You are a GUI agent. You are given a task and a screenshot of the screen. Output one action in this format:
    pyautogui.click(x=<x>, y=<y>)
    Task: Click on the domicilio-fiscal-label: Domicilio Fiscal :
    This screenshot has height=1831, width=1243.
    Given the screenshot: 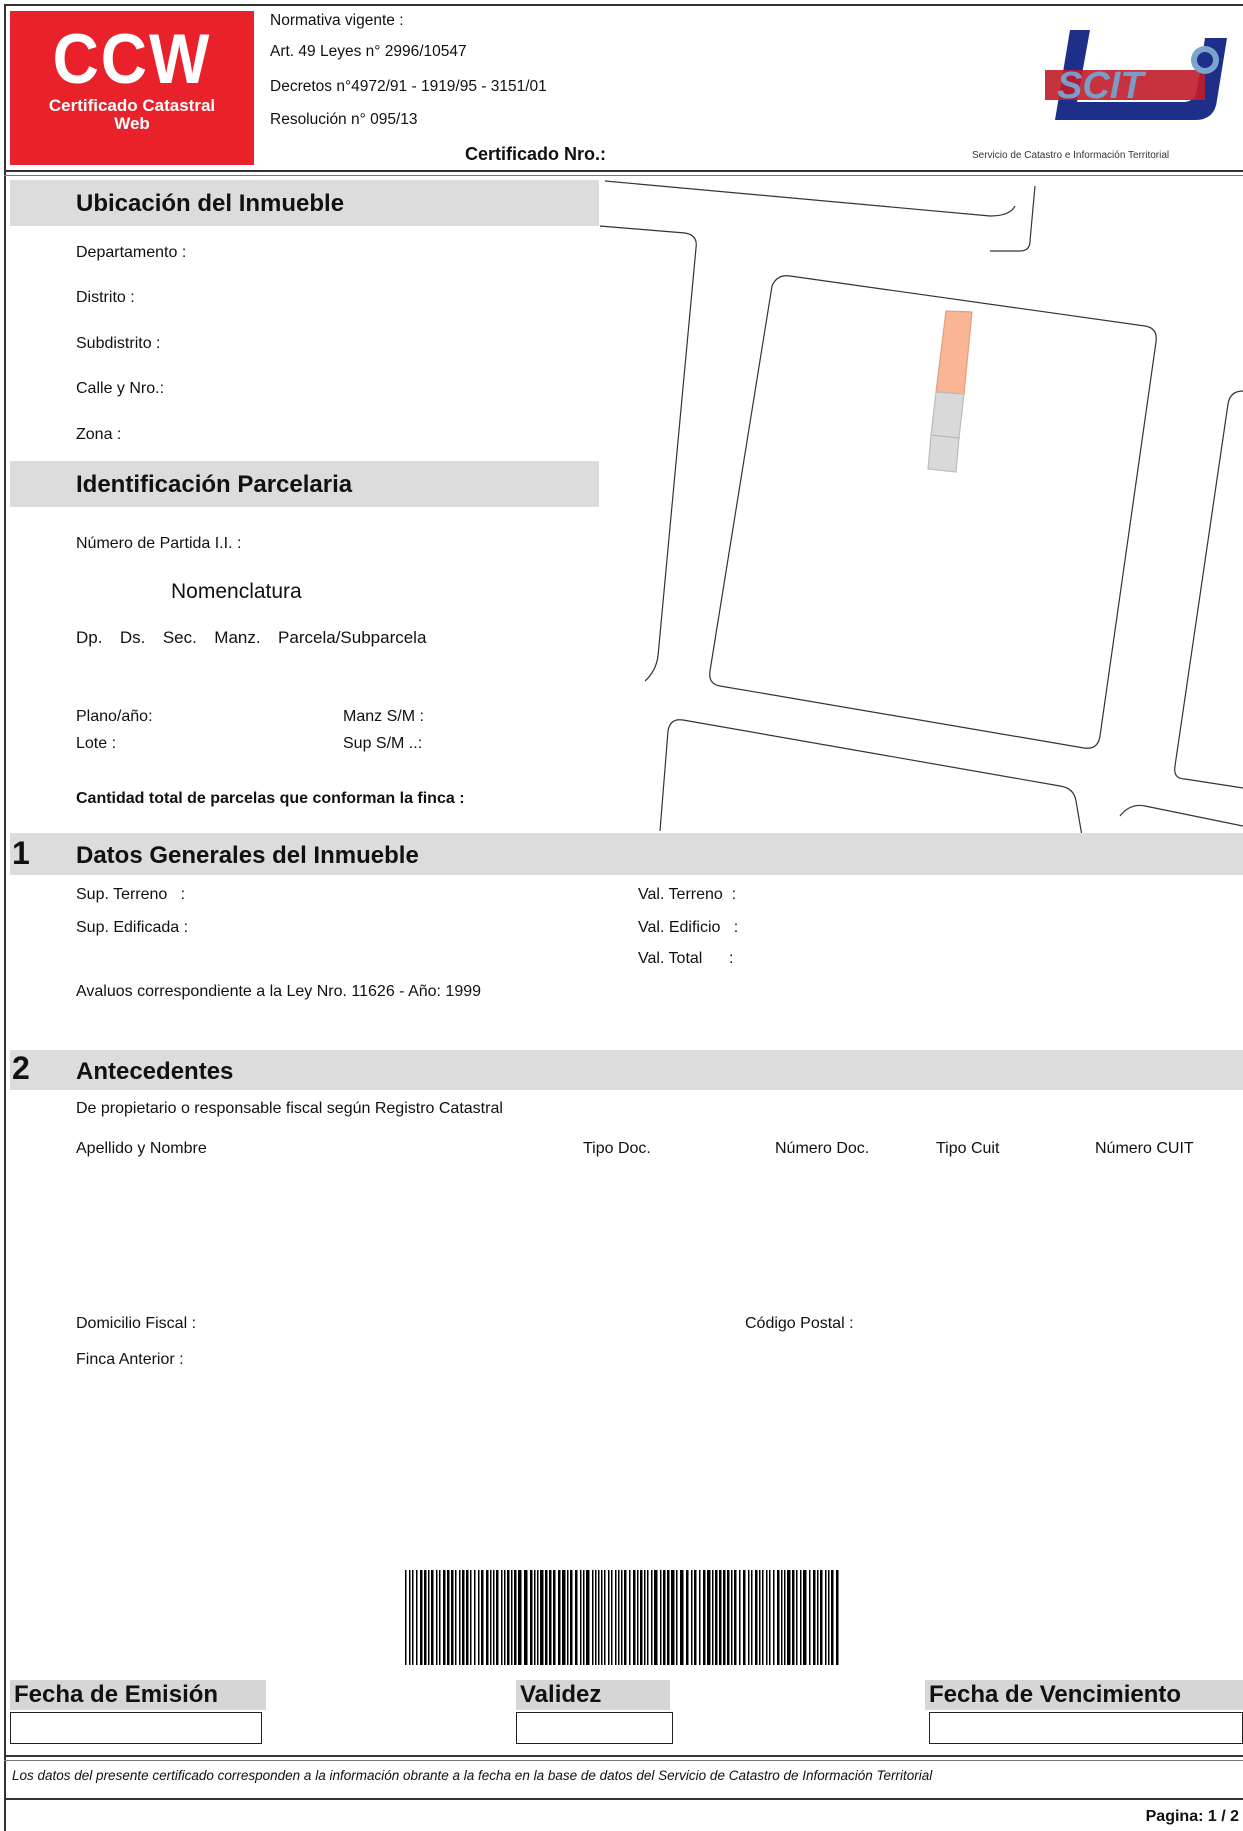 What is the action you would take?
    pyautogui.click(x=136, y=1323)
    